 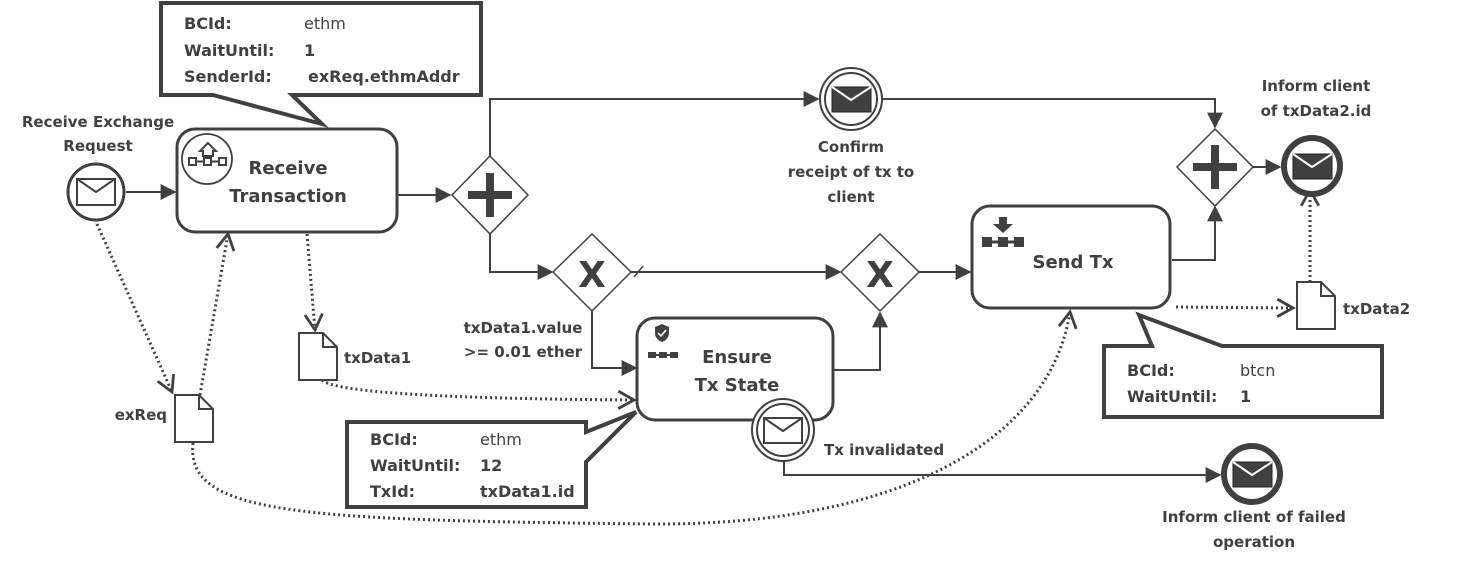 I want to click on annotation-value: txData1.id, so click(x=527, y=491).